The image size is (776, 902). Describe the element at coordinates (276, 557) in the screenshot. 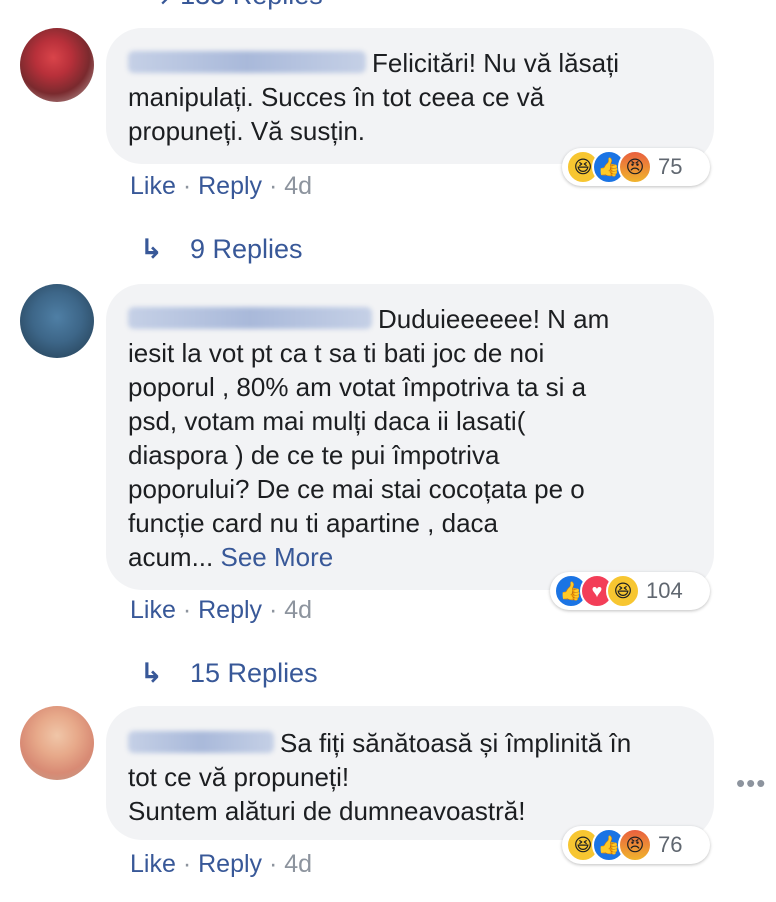

I see `see-more-link: See More` at that location.